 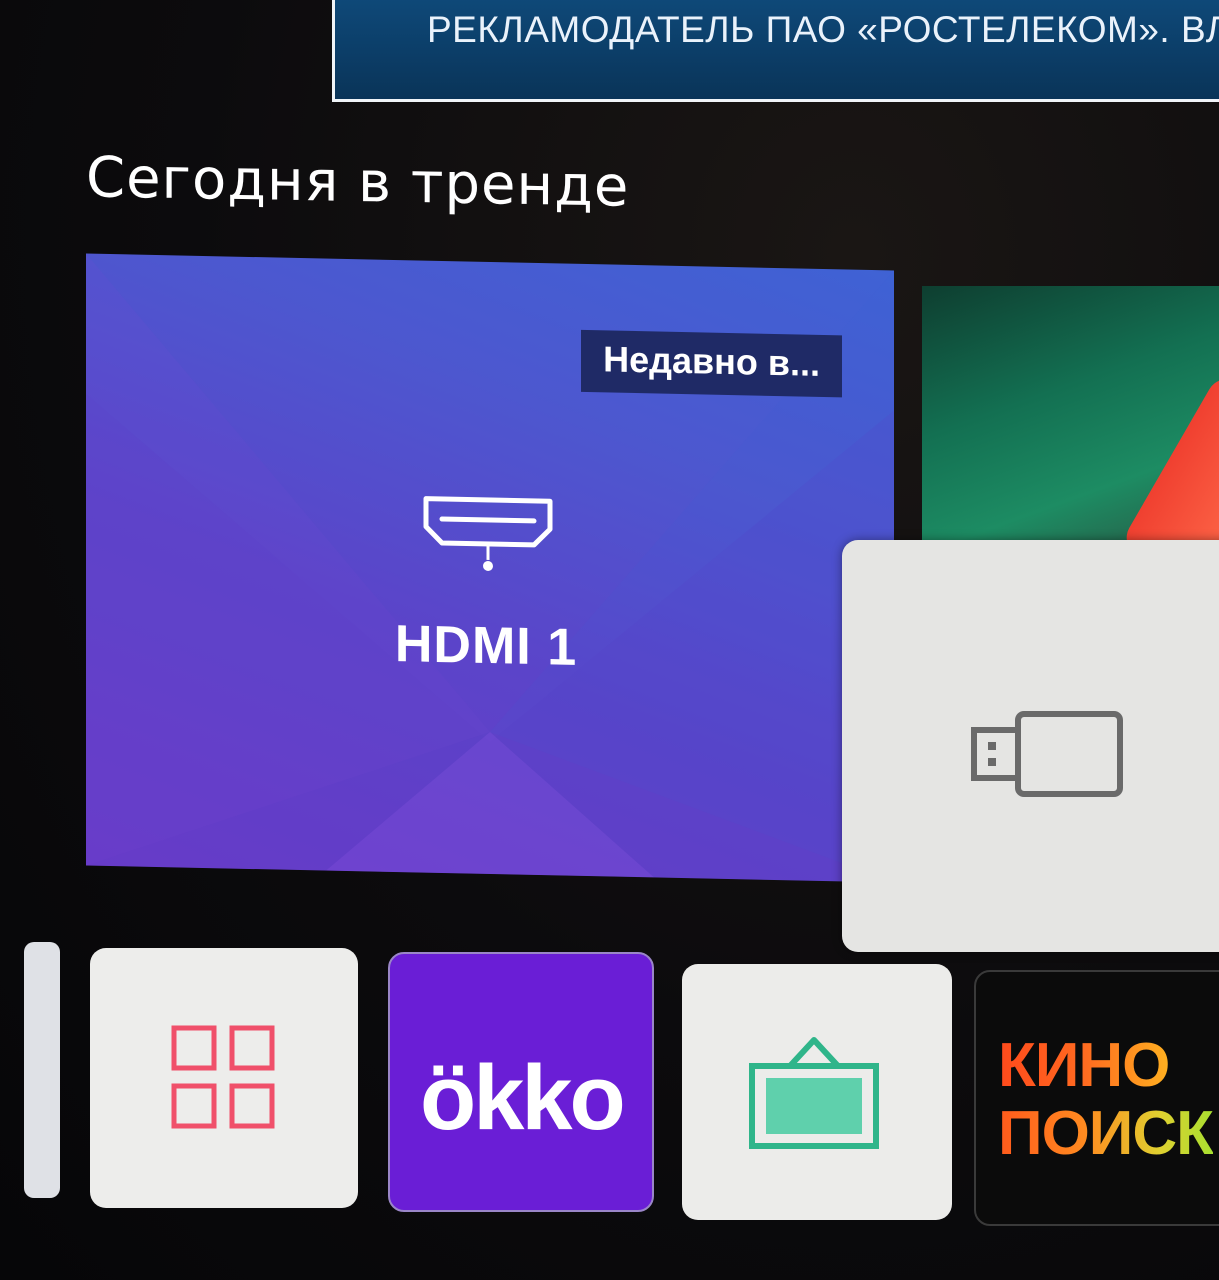 What do you see at coordinates (1106, 1133) in the screenshot?
I see `kinopoisk-logo-line2: ПОИСК` at bounding box center [1106, 1133].